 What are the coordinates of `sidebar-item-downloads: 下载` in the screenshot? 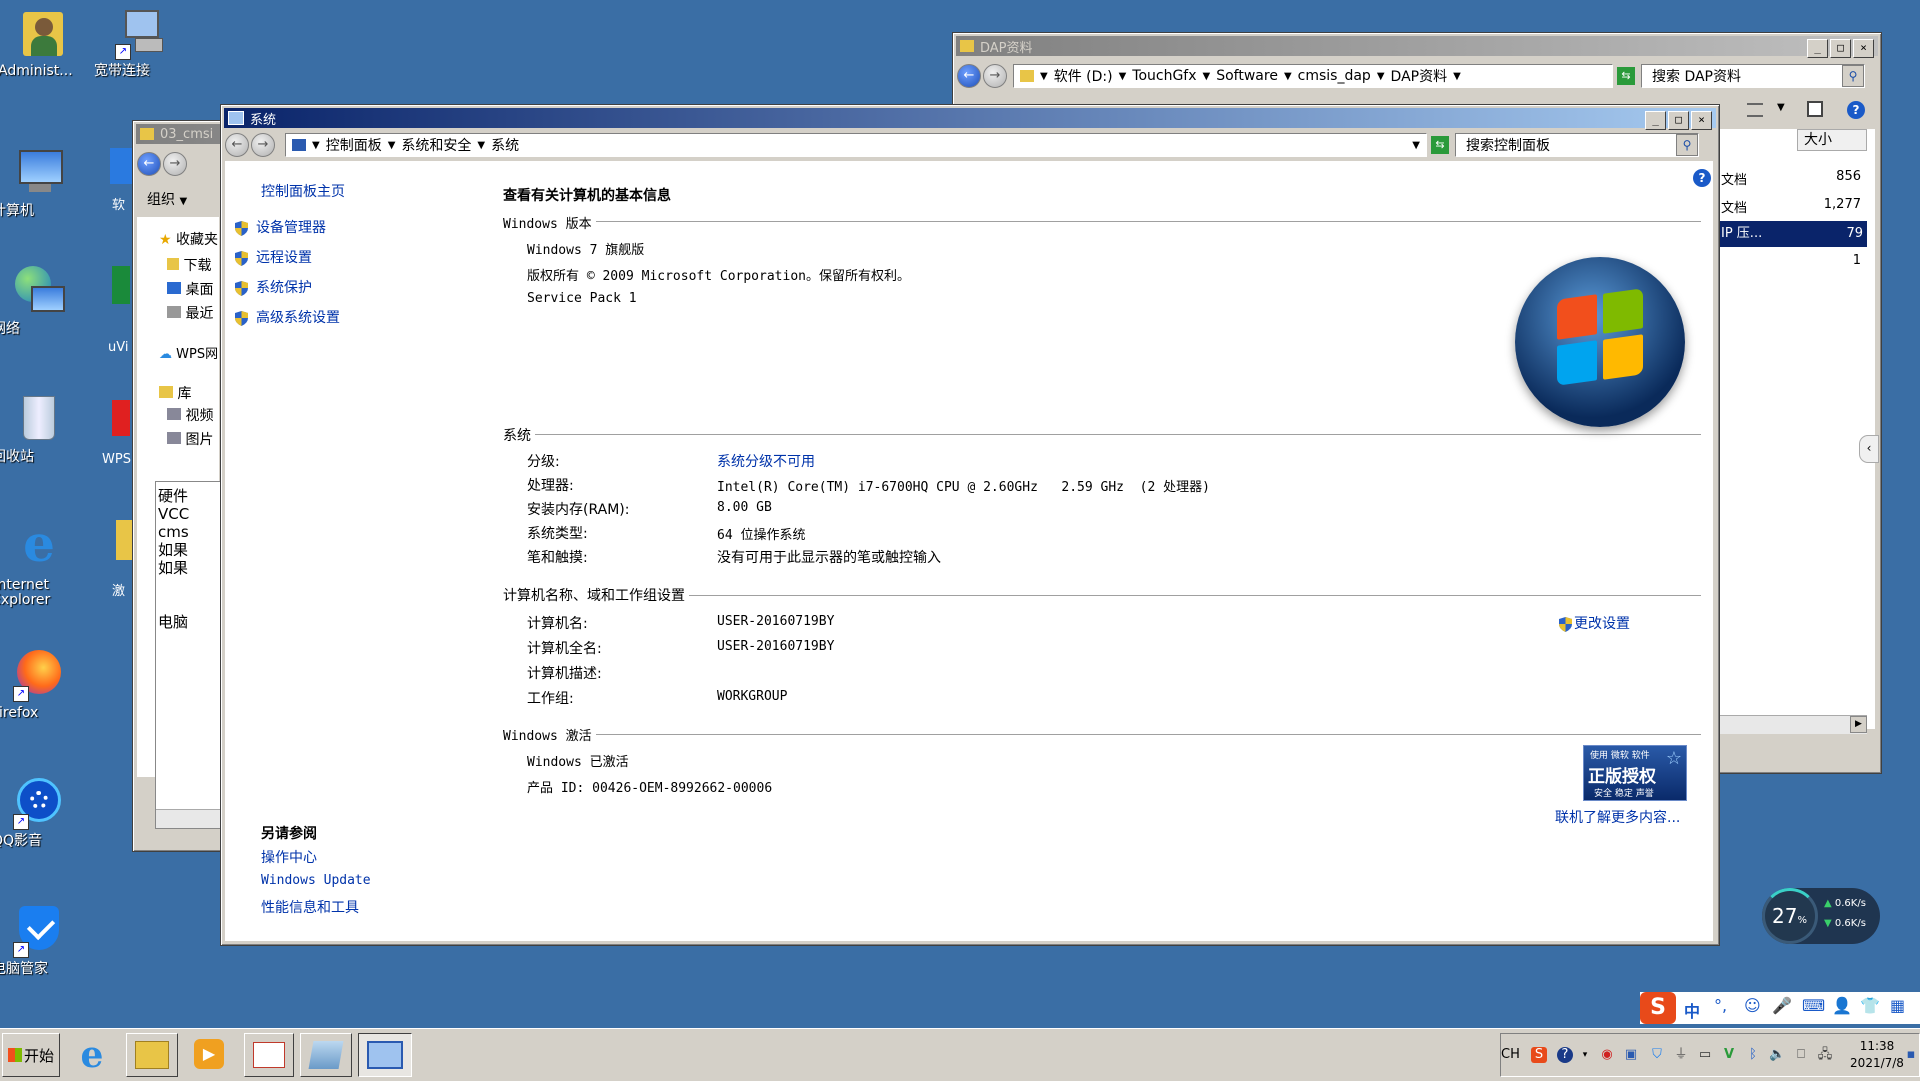 It's located at (189, 265).